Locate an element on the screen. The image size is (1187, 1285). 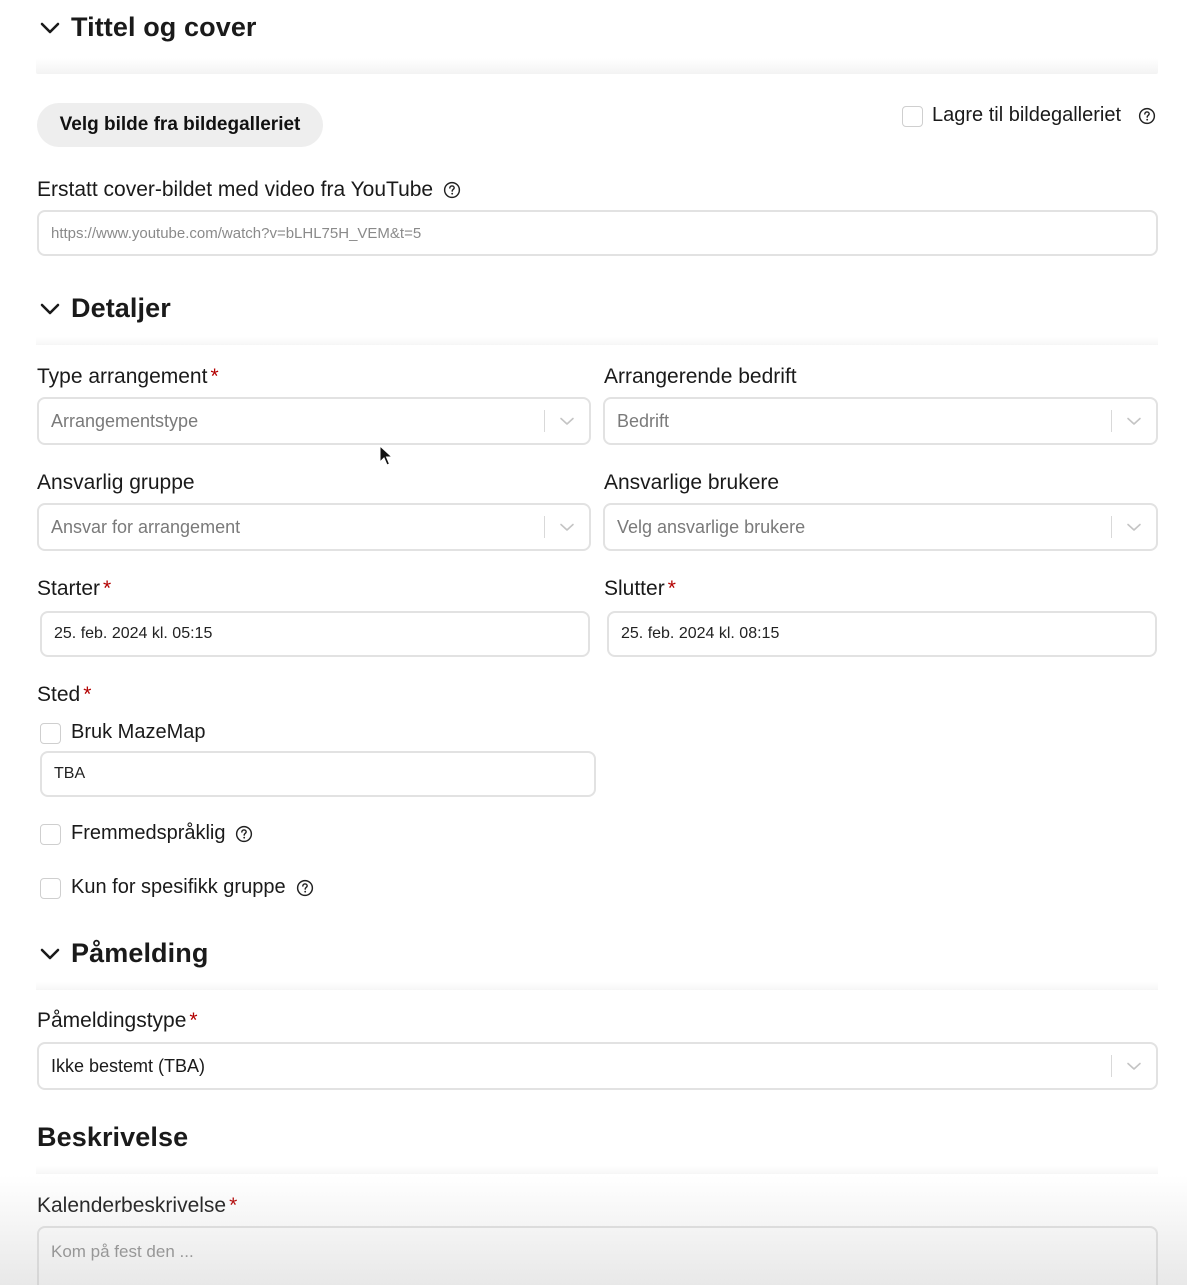
group-placeholder: Ansvar for arrangement is located at coordinates (146, 526).